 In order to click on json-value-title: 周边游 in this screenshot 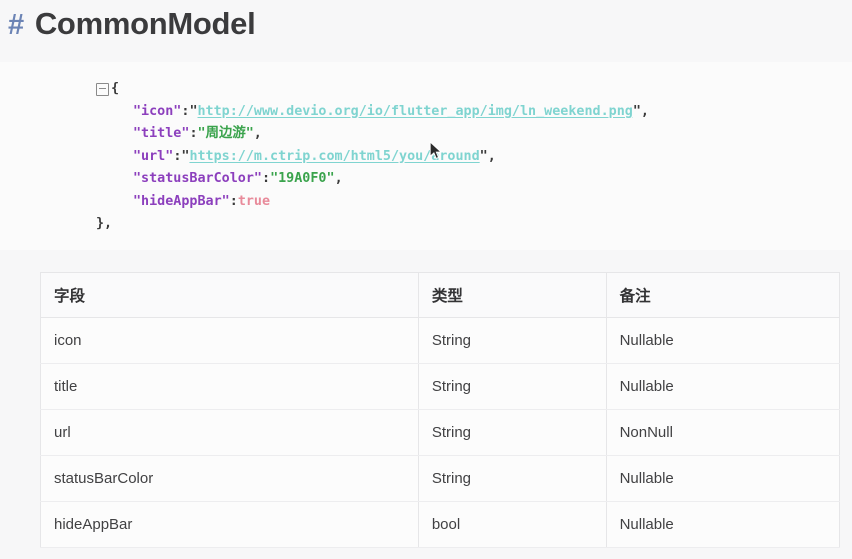, I will do `click(225, 133)`.